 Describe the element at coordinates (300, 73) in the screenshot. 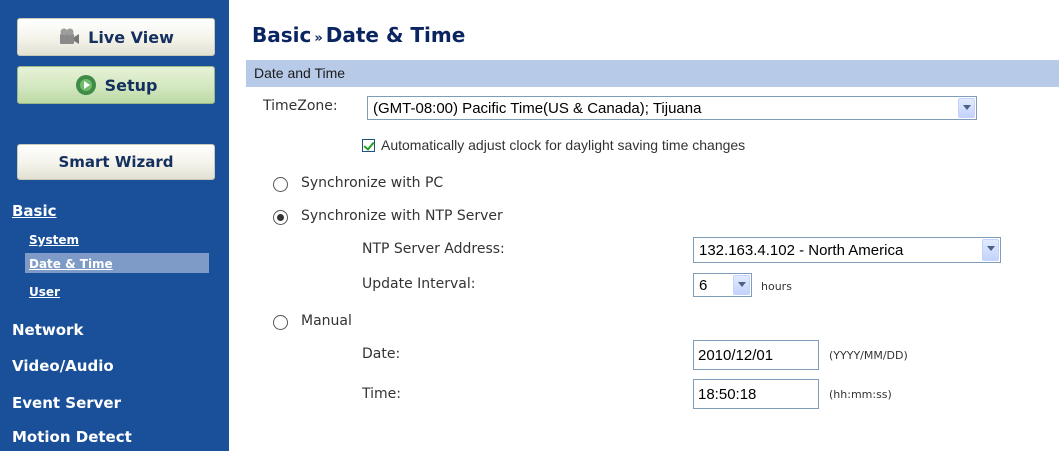

I see `section-label: Date and Time` at that location.